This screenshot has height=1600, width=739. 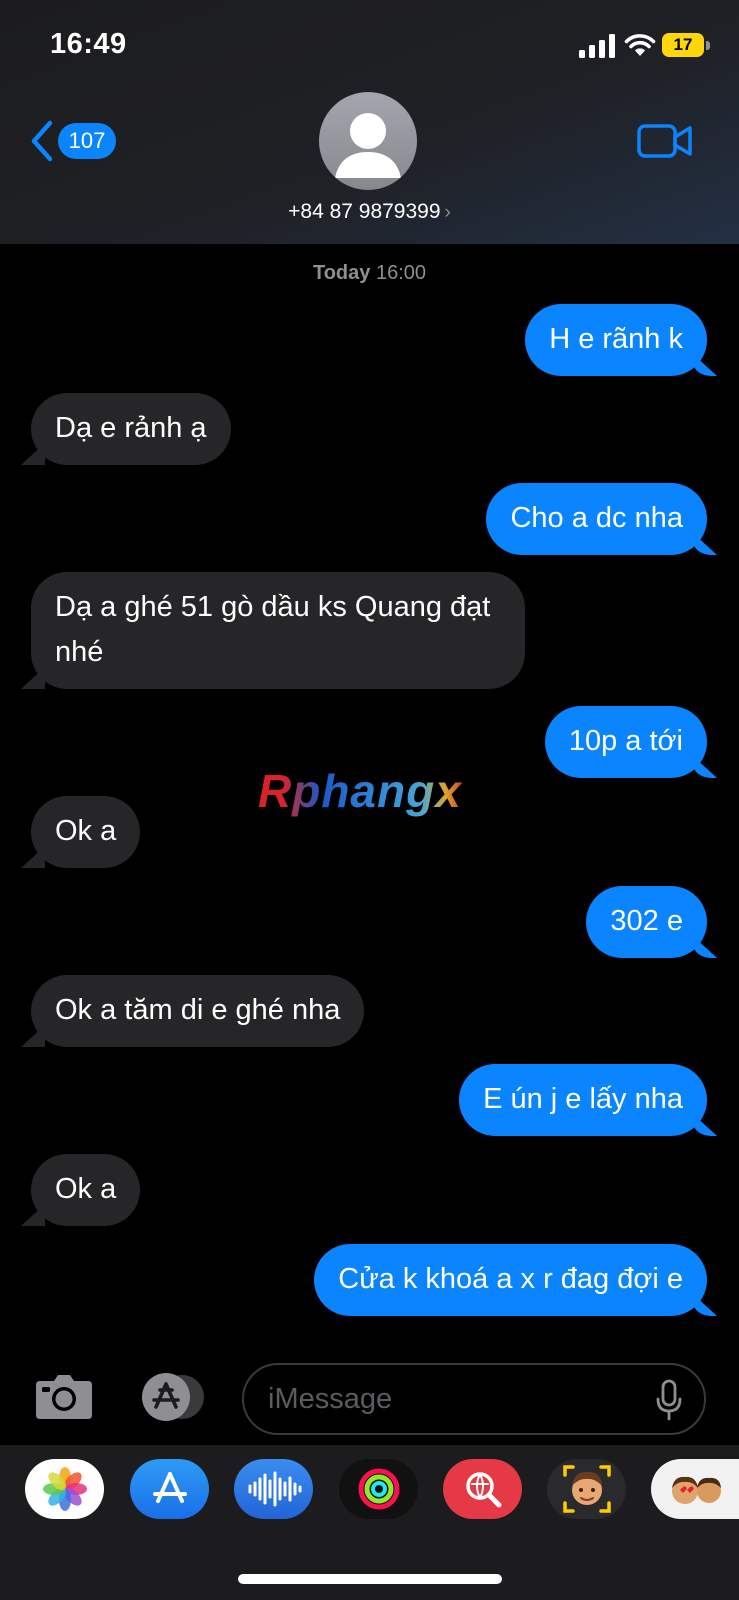 What do you see at coordinates (583, 1100) in the screenshot?
I see `outgoing-message: E ún j e lấy nha` at bounding box center [583, 1100].